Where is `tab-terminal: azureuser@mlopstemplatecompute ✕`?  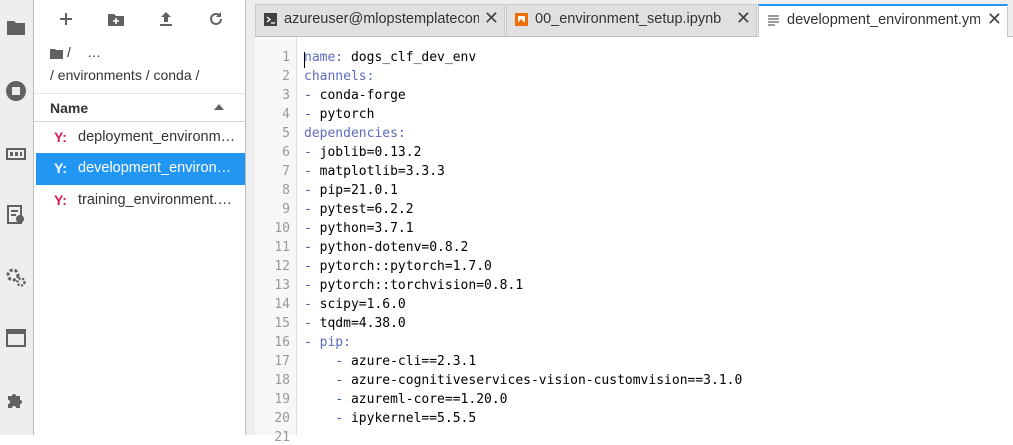
tab-terminal: azureuser@mlopstemplatecompute ✕ is located at coordinates (380, 20).